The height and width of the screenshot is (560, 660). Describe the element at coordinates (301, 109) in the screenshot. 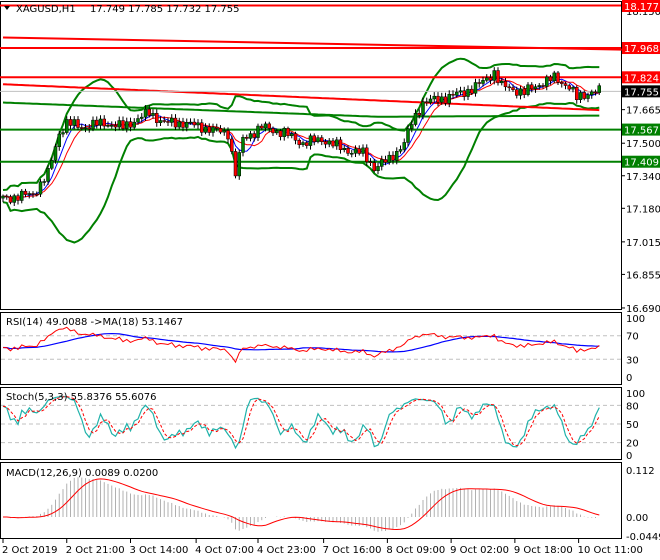

I see `ma-slow-green-line` at that location.